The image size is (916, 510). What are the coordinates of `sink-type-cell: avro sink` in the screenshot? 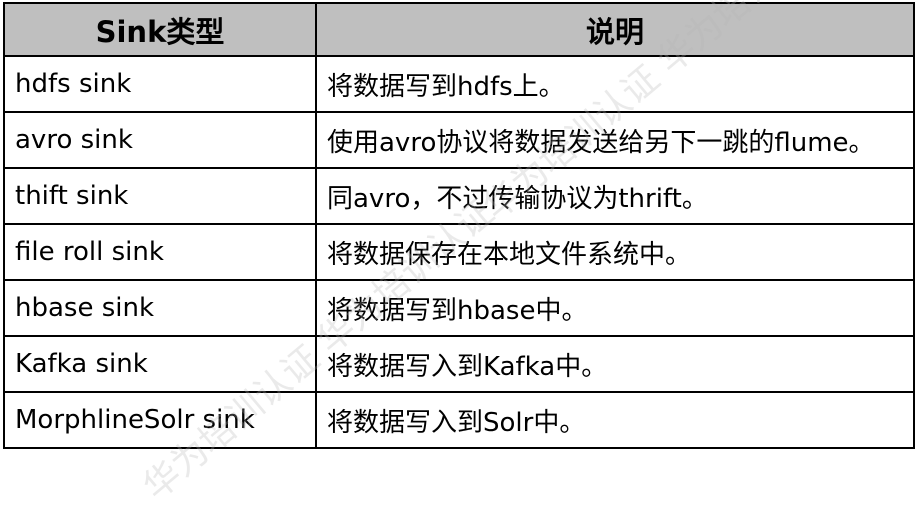 It's located at (160, 140).